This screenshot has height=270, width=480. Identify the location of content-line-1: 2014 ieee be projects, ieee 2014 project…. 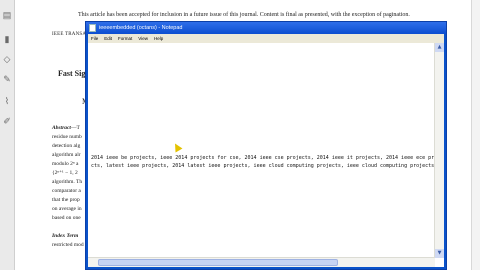
(267, 158).